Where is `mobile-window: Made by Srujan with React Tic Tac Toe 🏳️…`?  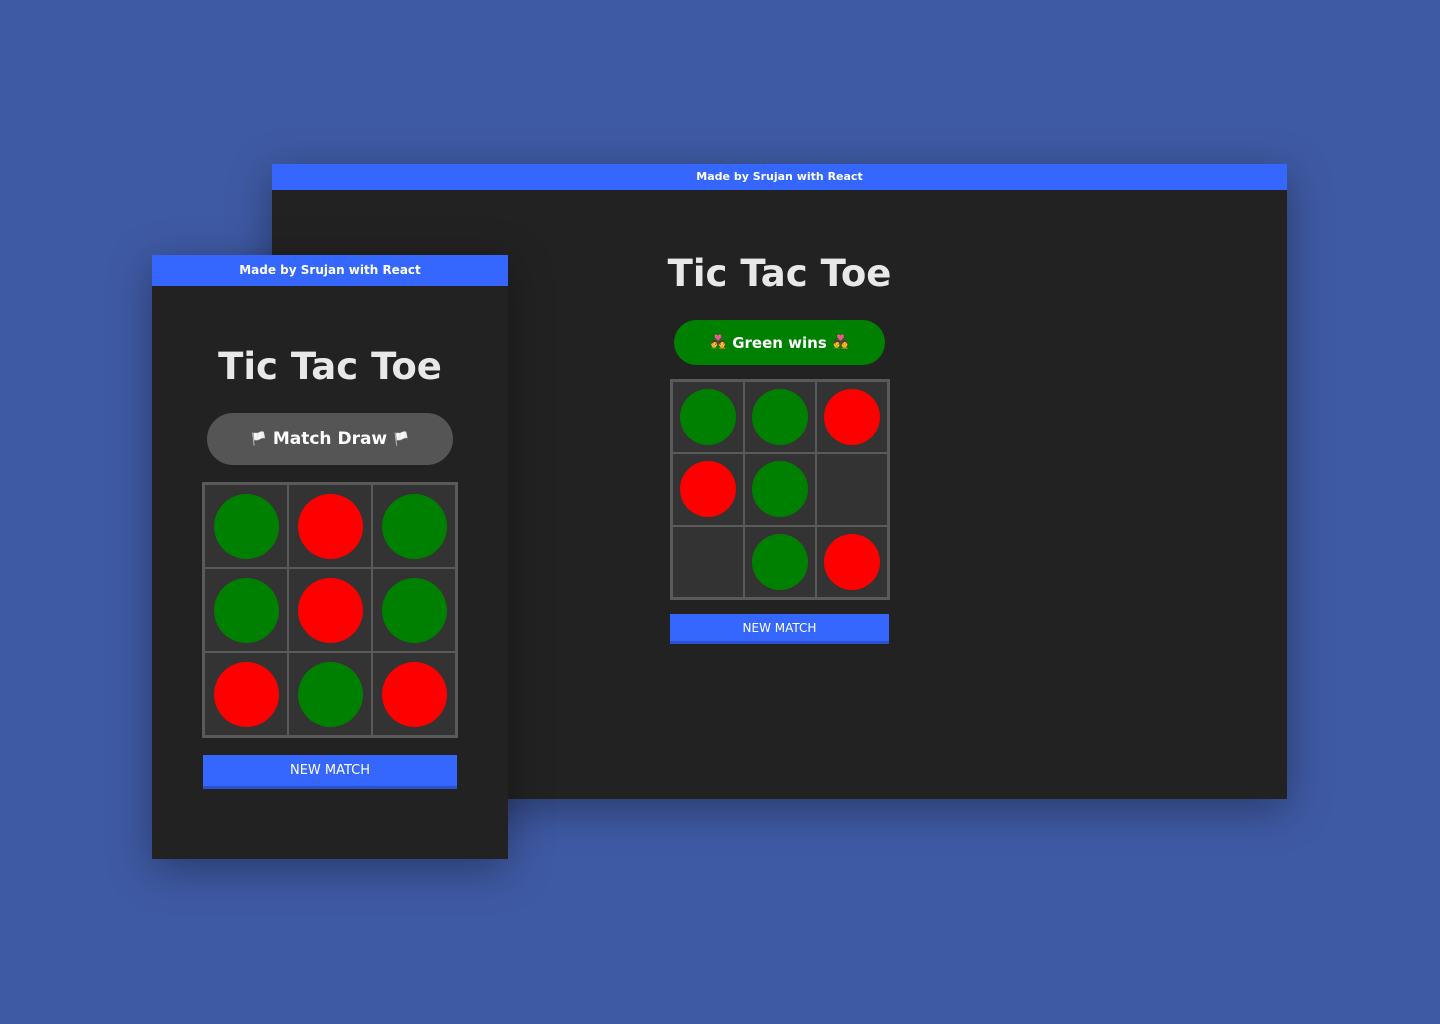
mobile-window: Made by Srujan with React Tic Tac Toe 🏳️… is located at coordinates (330, 557).